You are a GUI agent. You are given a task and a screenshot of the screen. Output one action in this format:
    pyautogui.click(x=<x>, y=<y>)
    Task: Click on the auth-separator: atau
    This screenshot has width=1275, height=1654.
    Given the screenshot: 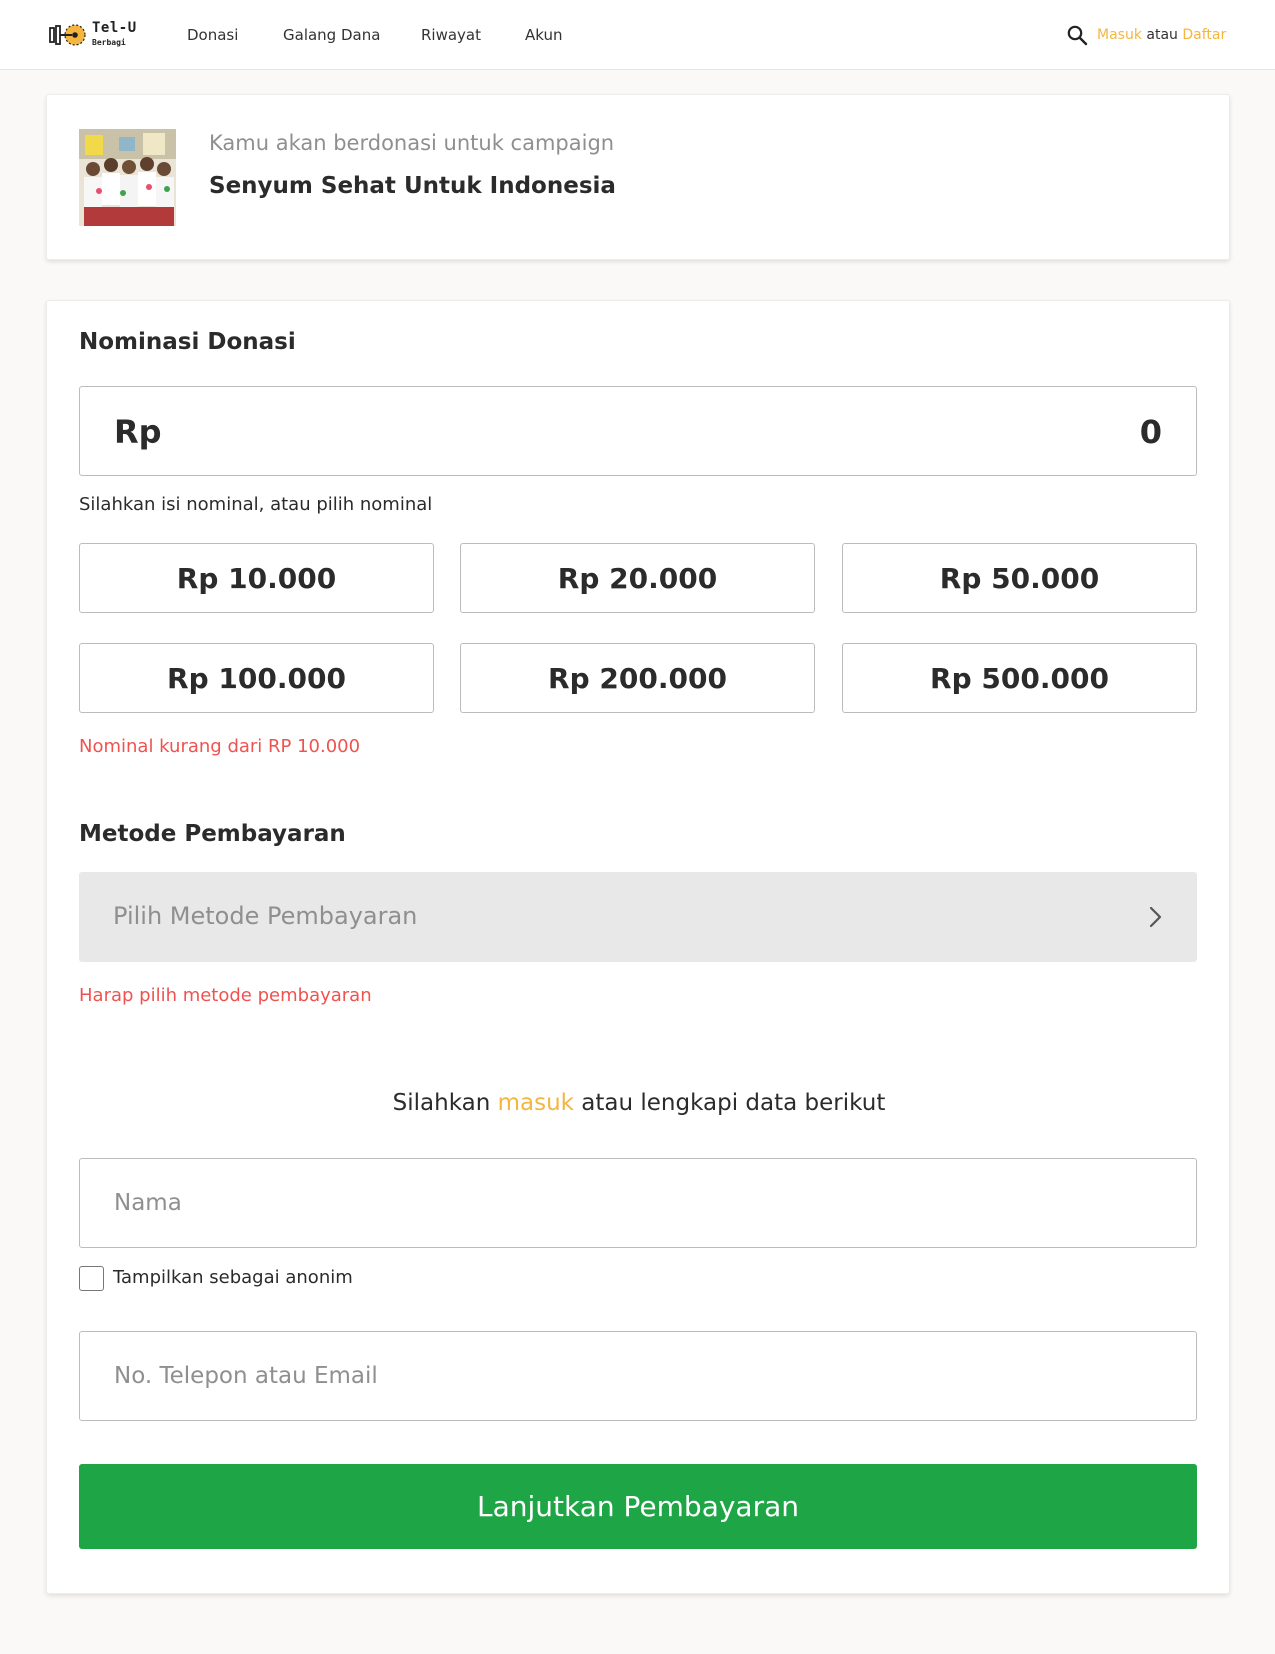 What is the action you would take?
    pyautogui.click(x=1162, y=35)
    